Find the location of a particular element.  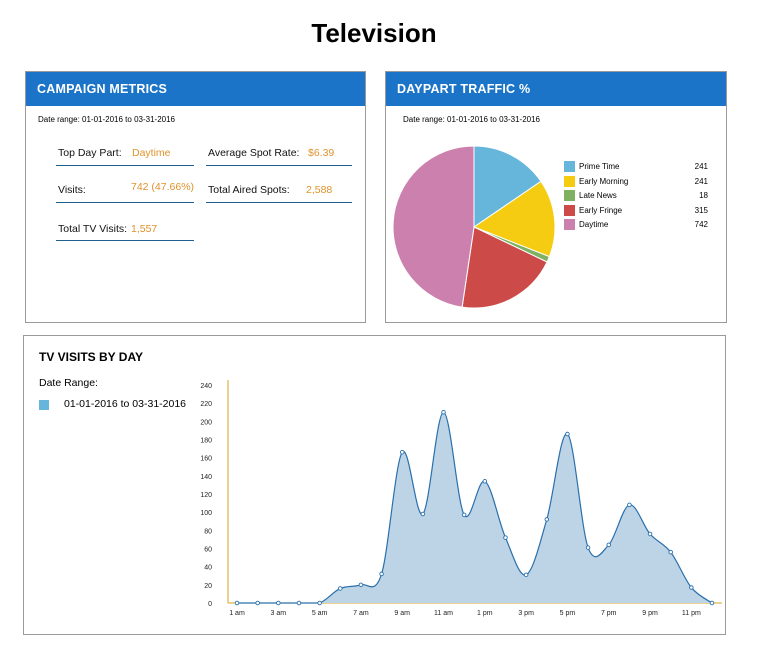

x-tick-label: 11 pm is located at coordinates (691, 613).